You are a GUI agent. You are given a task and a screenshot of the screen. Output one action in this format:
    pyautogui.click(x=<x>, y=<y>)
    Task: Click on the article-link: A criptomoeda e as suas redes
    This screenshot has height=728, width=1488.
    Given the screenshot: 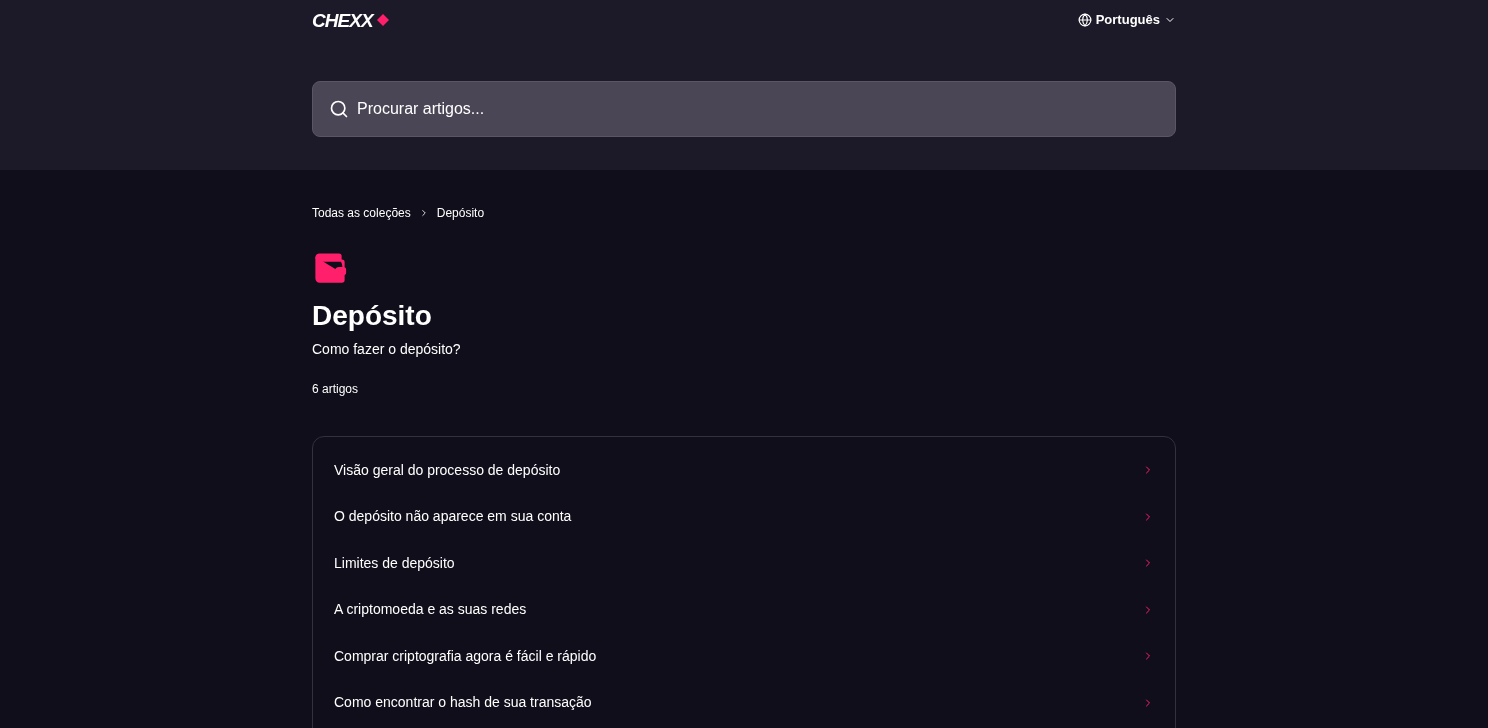 What is the action you would take?
    pyautogui.click(x=744, y=609)
    